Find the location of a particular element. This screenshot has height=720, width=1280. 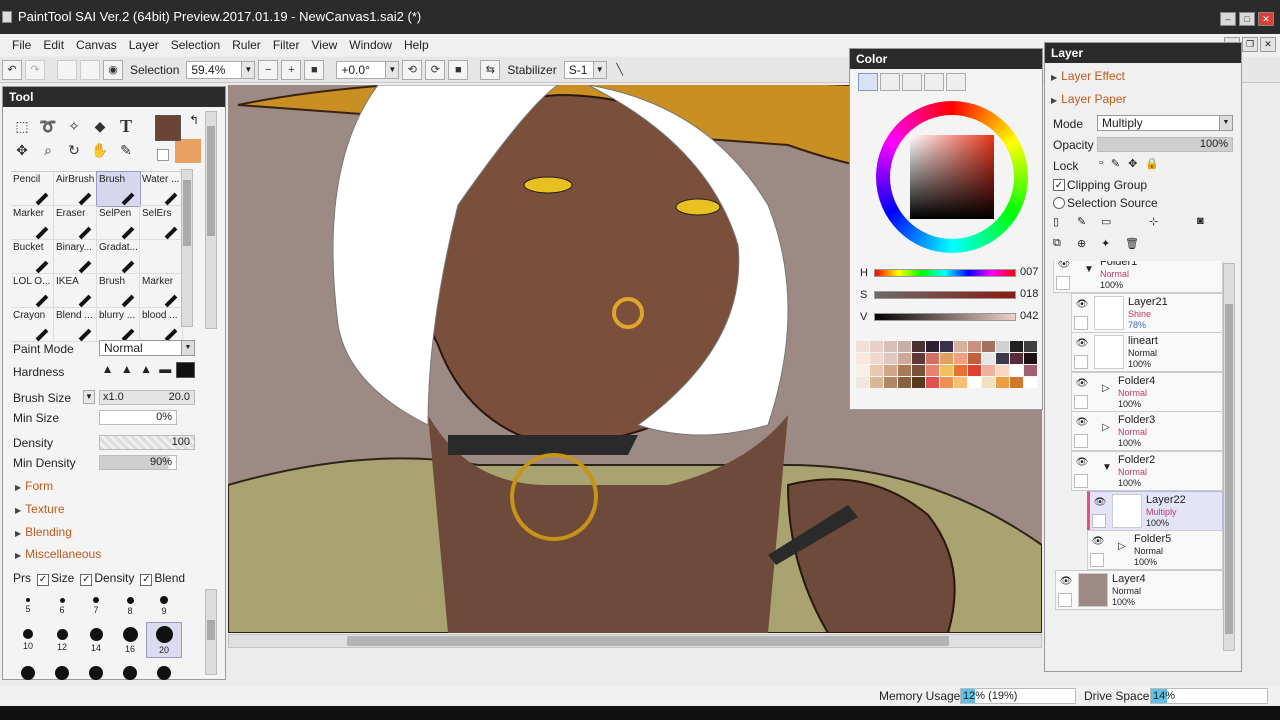

maximize-button: □ is located at coordinates (1247, 19).